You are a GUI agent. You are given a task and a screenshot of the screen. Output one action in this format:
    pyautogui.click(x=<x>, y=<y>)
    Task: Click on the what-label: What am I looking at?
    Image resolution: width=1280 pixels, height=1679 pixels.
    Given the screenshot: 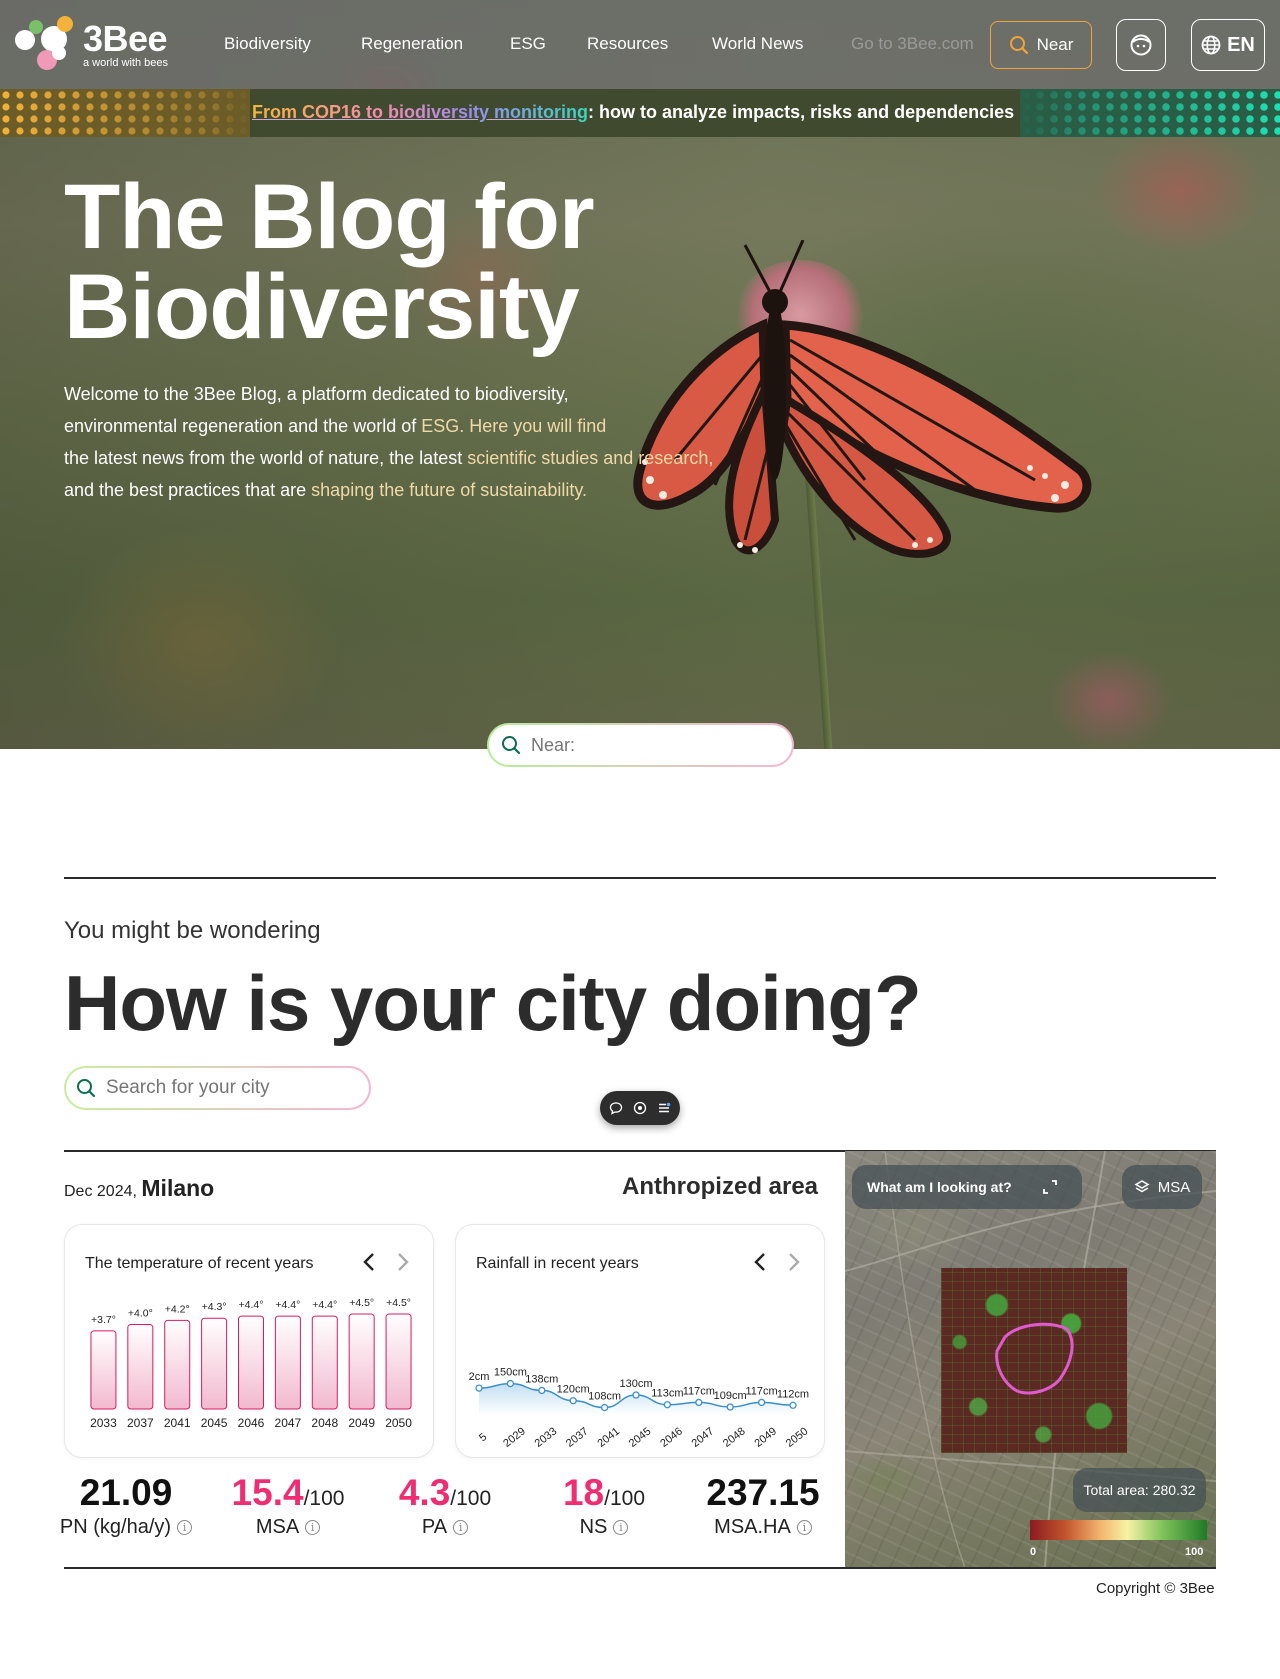 What is the action you would take?
    pyautogui.click(x=939, y=1187)
    